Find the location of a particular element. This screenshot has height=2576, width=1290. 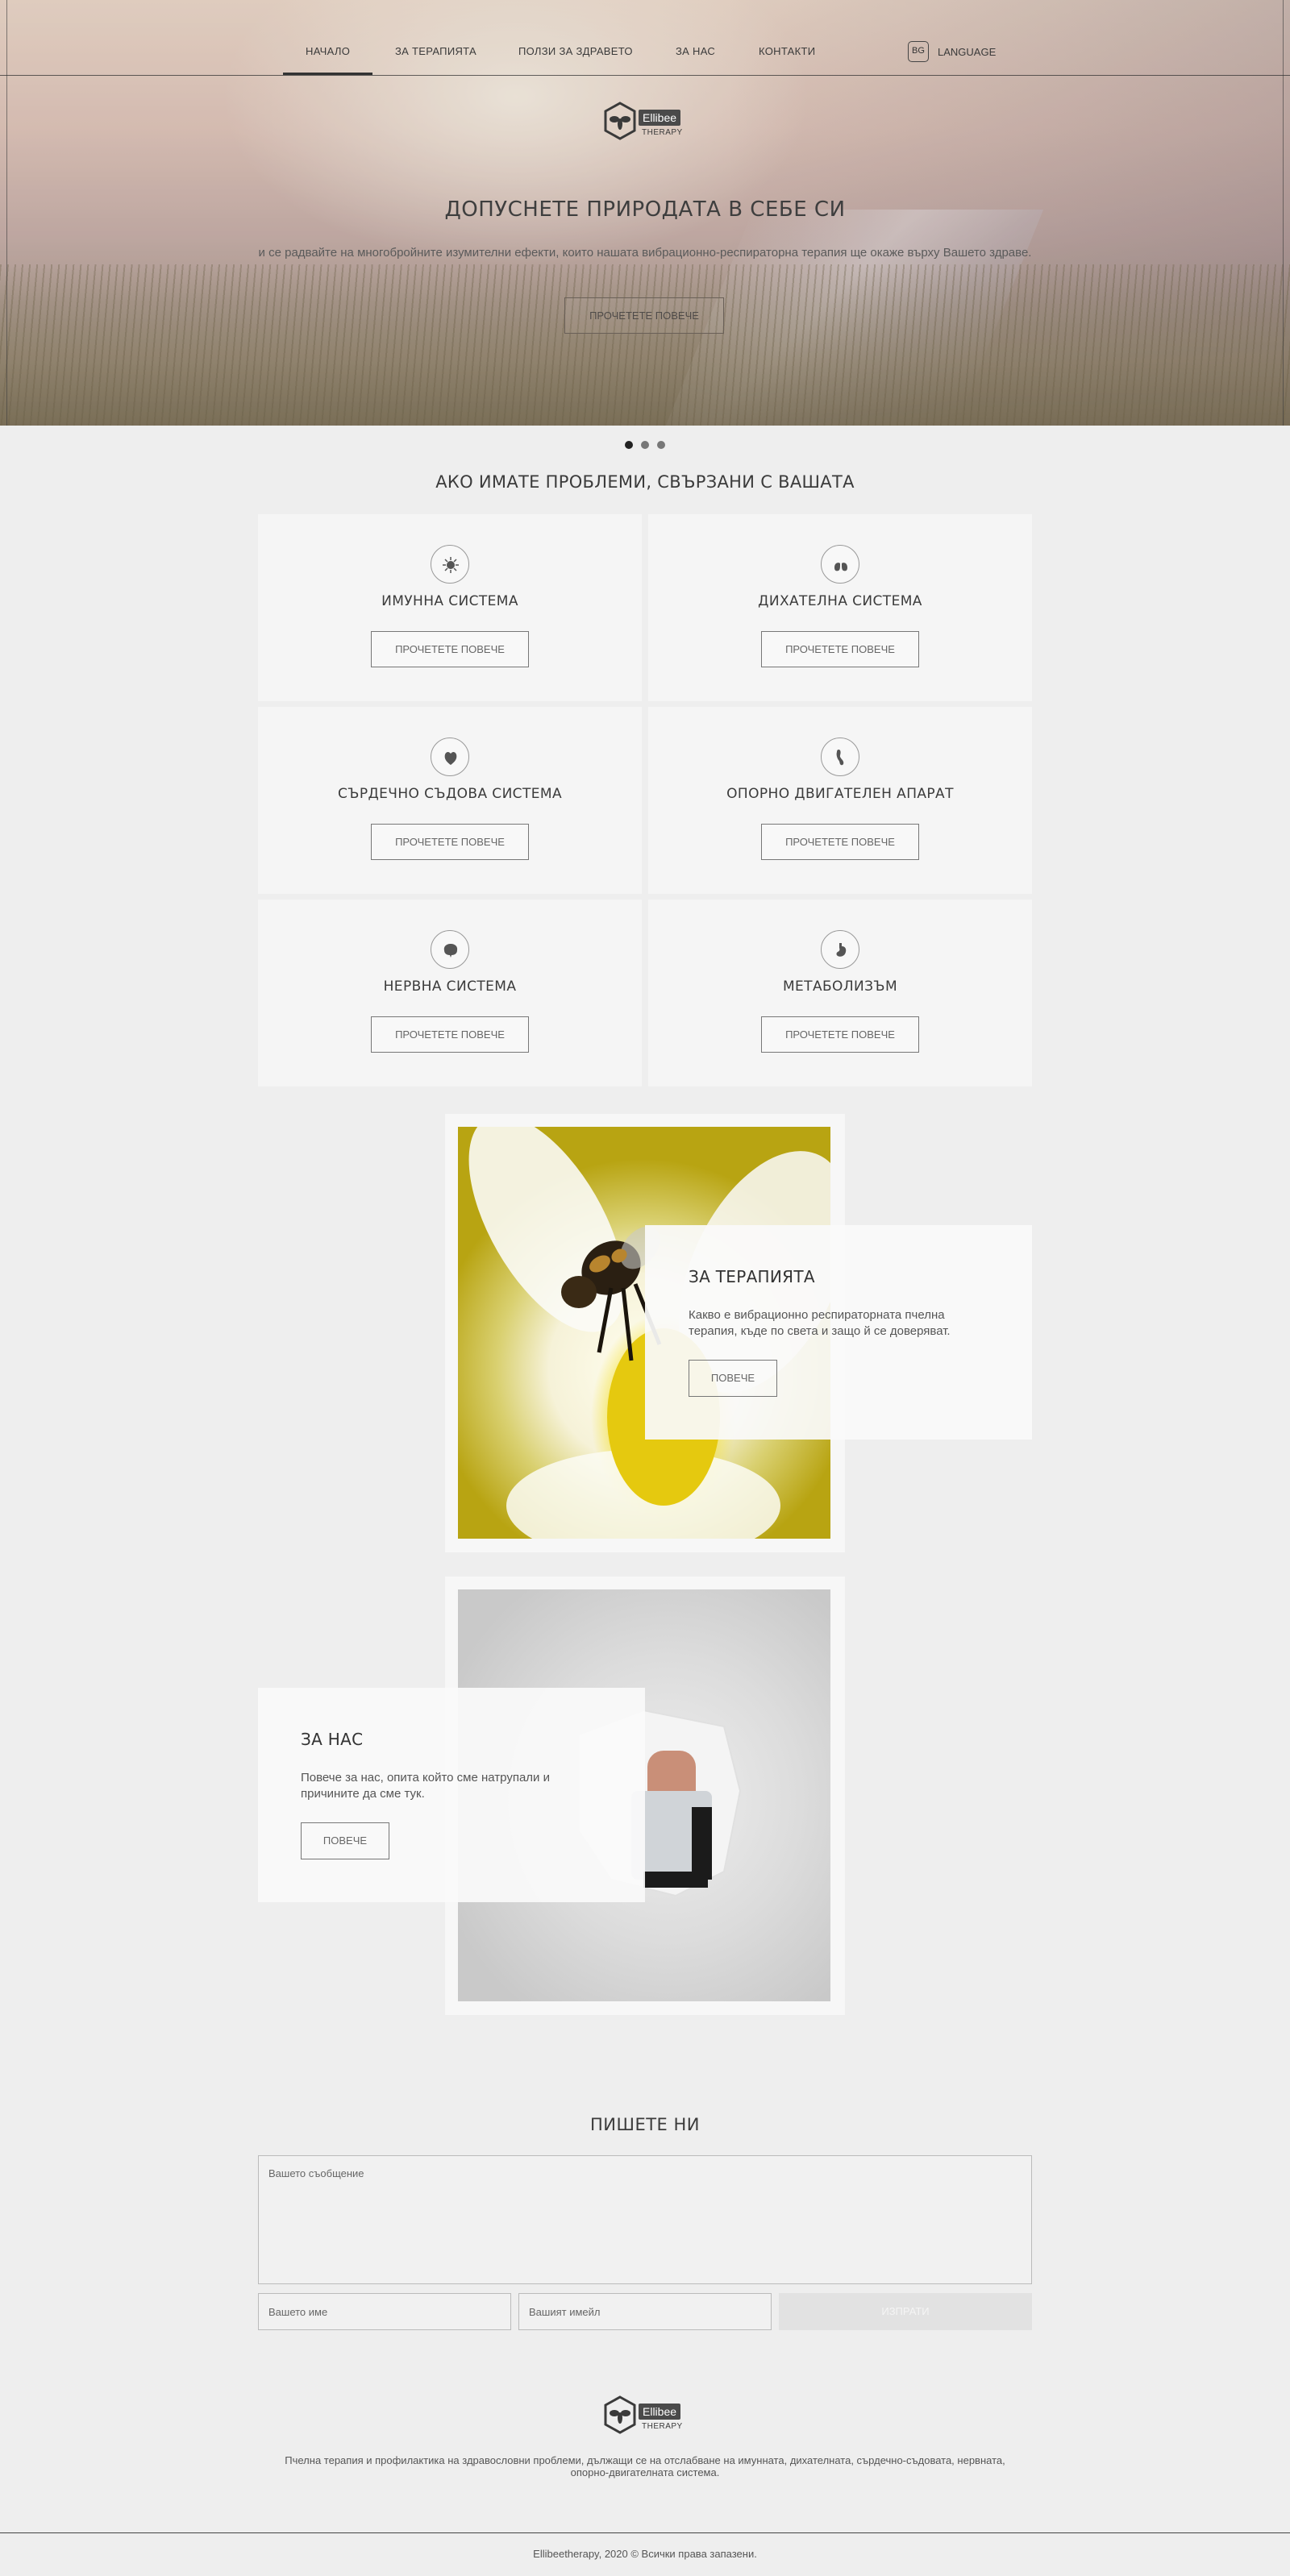

card-immune-system: ИМУННА СИСТЕМА ПРОЧЕТЕТЕ ПОВЕЧЕ is located at coordinates (450, 607).